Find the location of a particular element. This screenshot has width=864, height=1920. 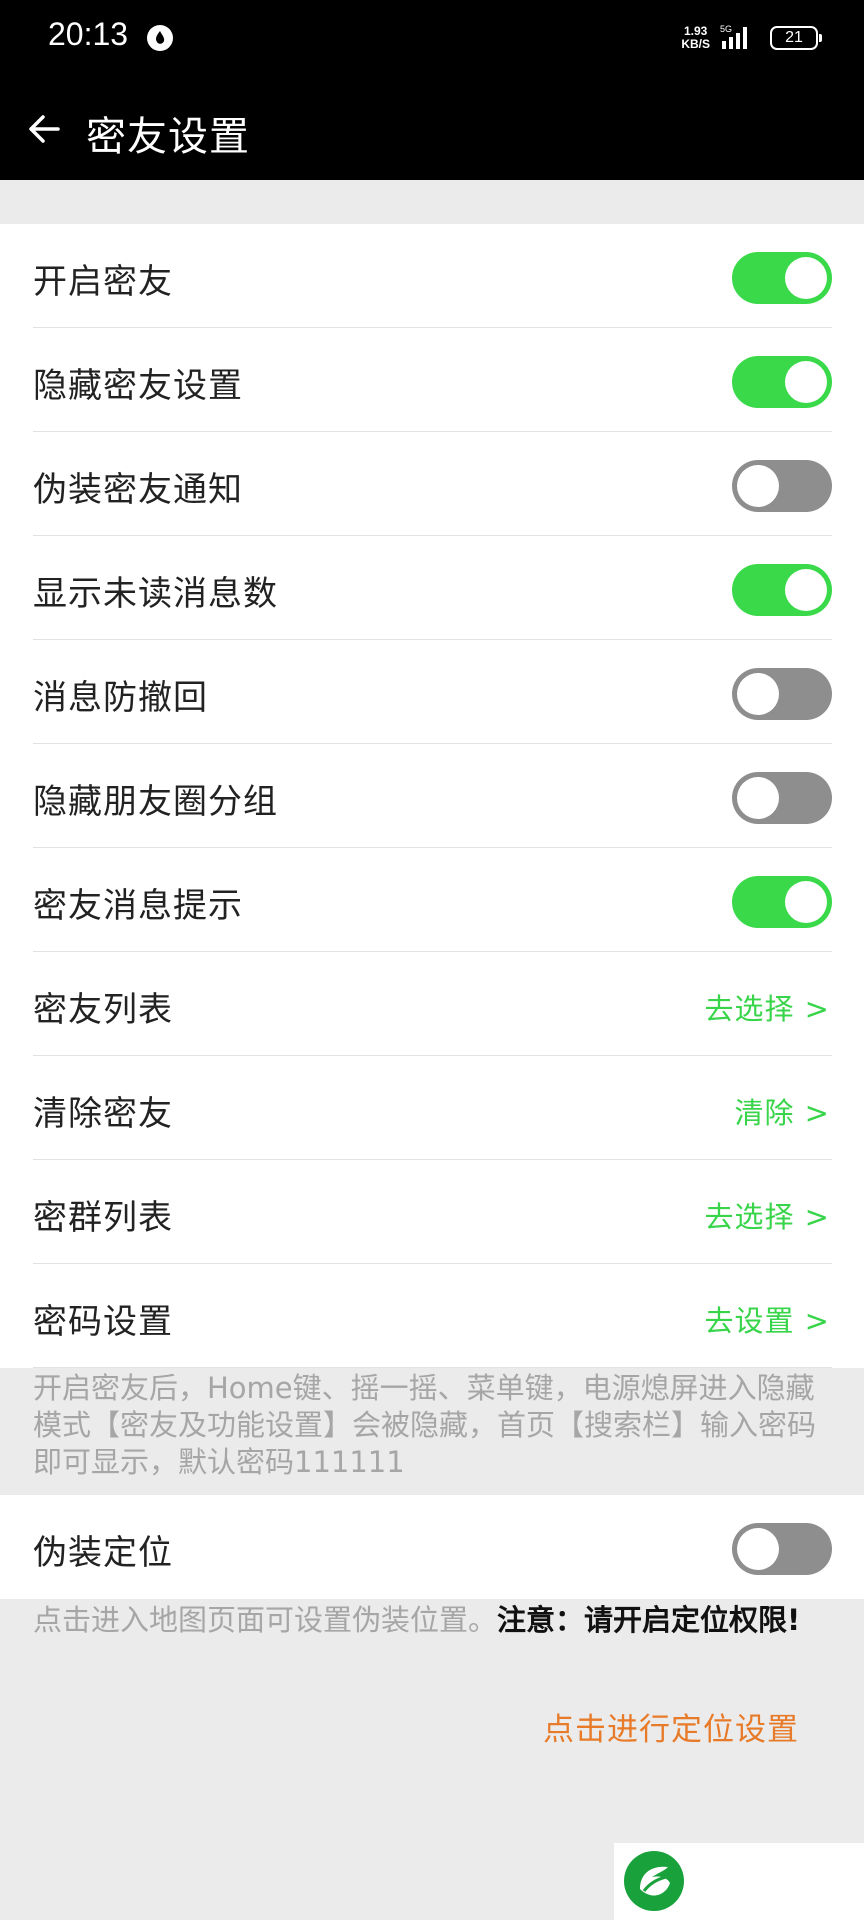

setting-label: 密友列表 is located at coordinates (103, 1010).